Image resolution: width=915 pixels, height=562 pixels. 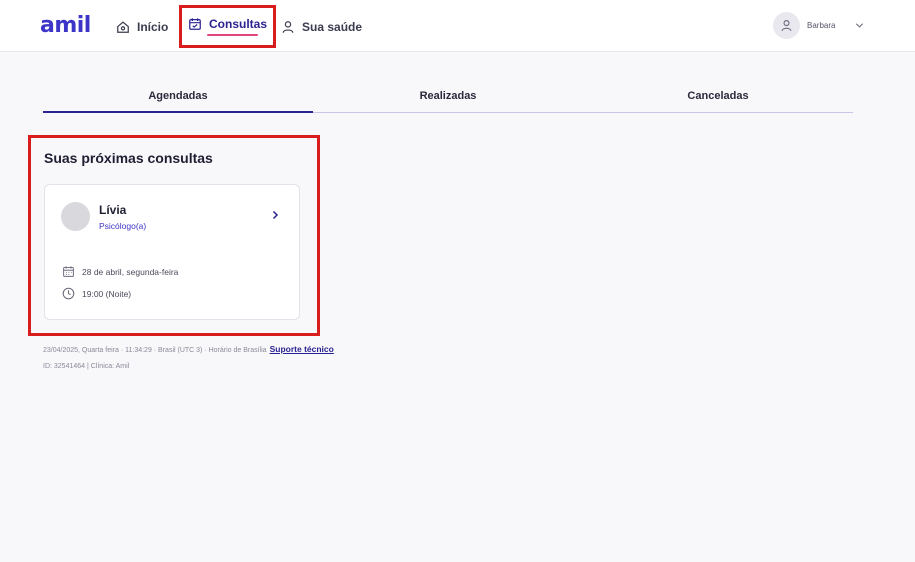 I want to click on appointment-time: 19:00 (Noite), so click(x=96, y=293).